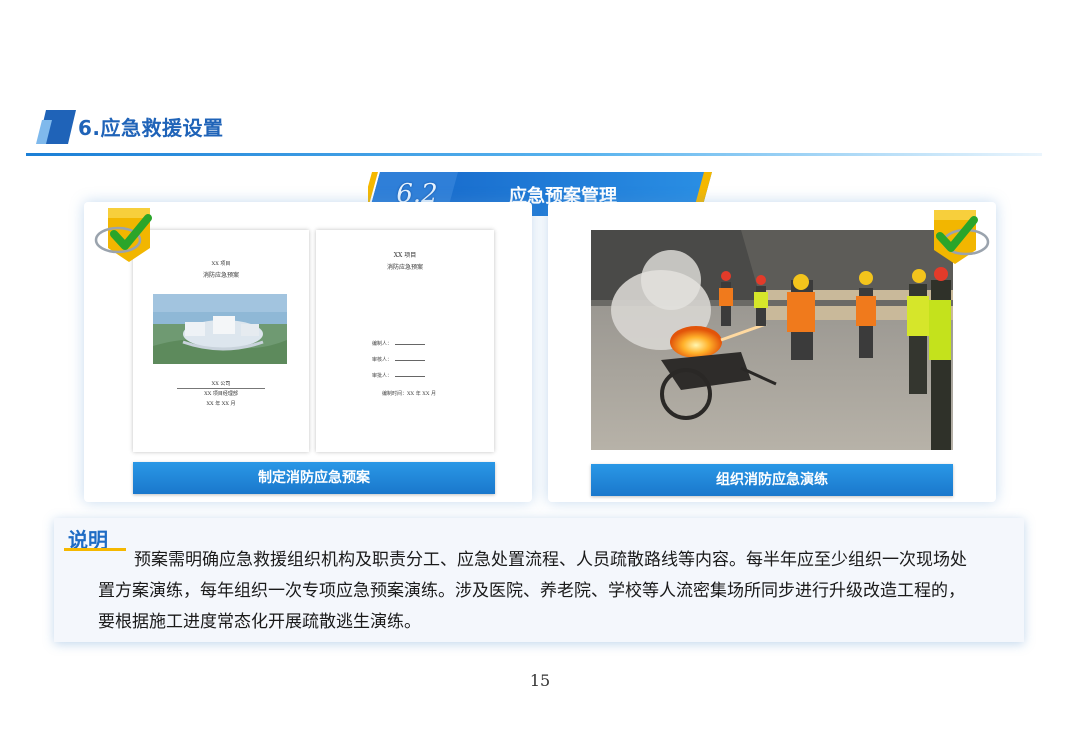 The image size is (1080, 746). I want to click on page-number: 15, so click(540, 680).